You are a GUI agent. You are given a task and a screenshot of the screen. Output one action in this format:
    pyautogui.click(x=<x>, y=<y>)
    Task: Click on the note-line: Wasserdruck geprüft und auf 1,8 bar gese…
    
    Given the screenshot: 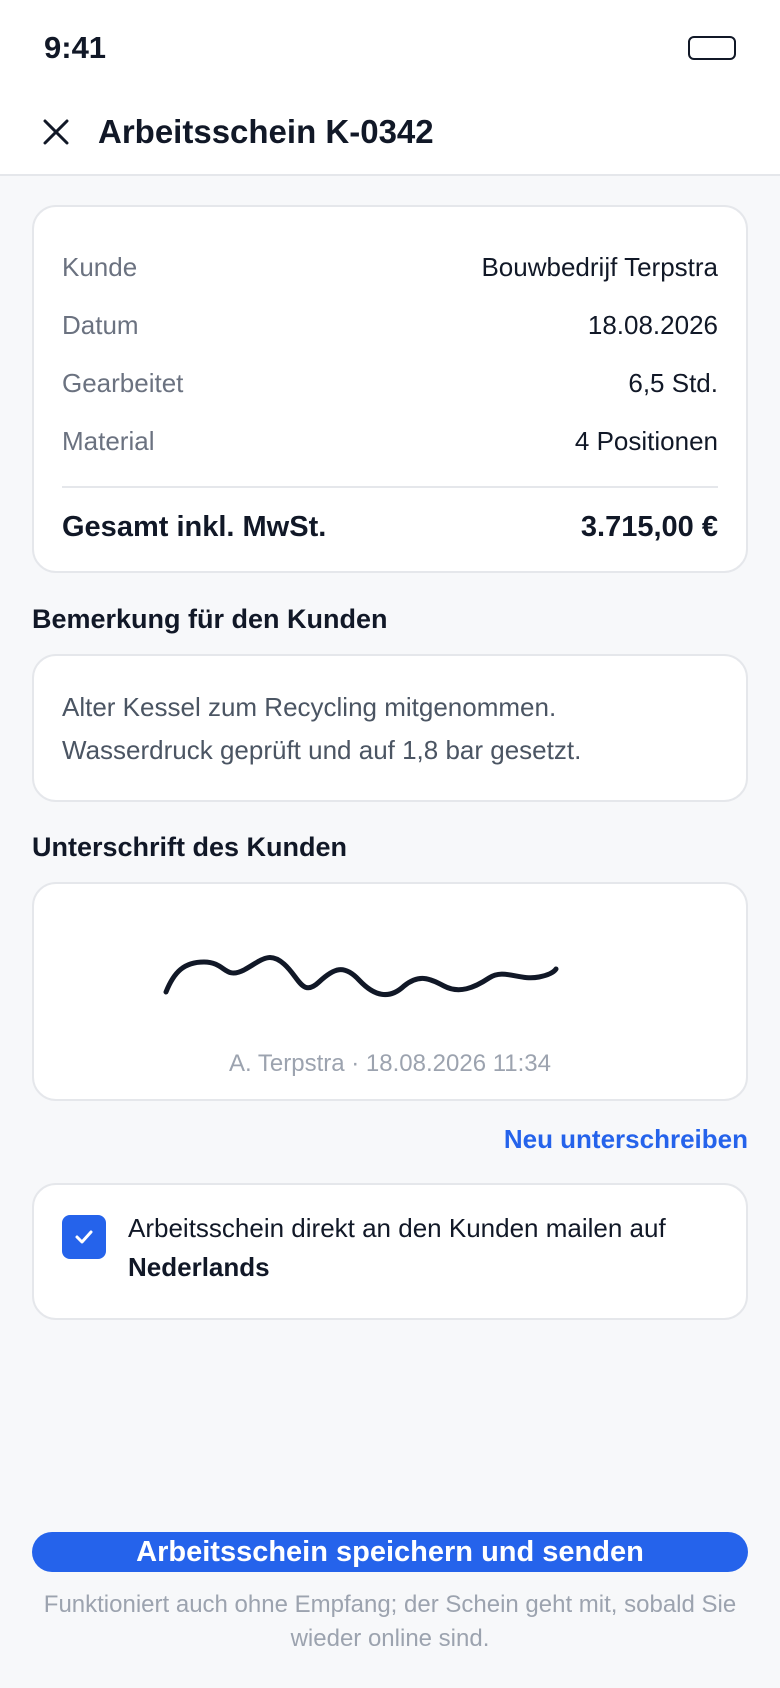 What is the action you would take?
    pyautogui.click(x=322, y=750)
    